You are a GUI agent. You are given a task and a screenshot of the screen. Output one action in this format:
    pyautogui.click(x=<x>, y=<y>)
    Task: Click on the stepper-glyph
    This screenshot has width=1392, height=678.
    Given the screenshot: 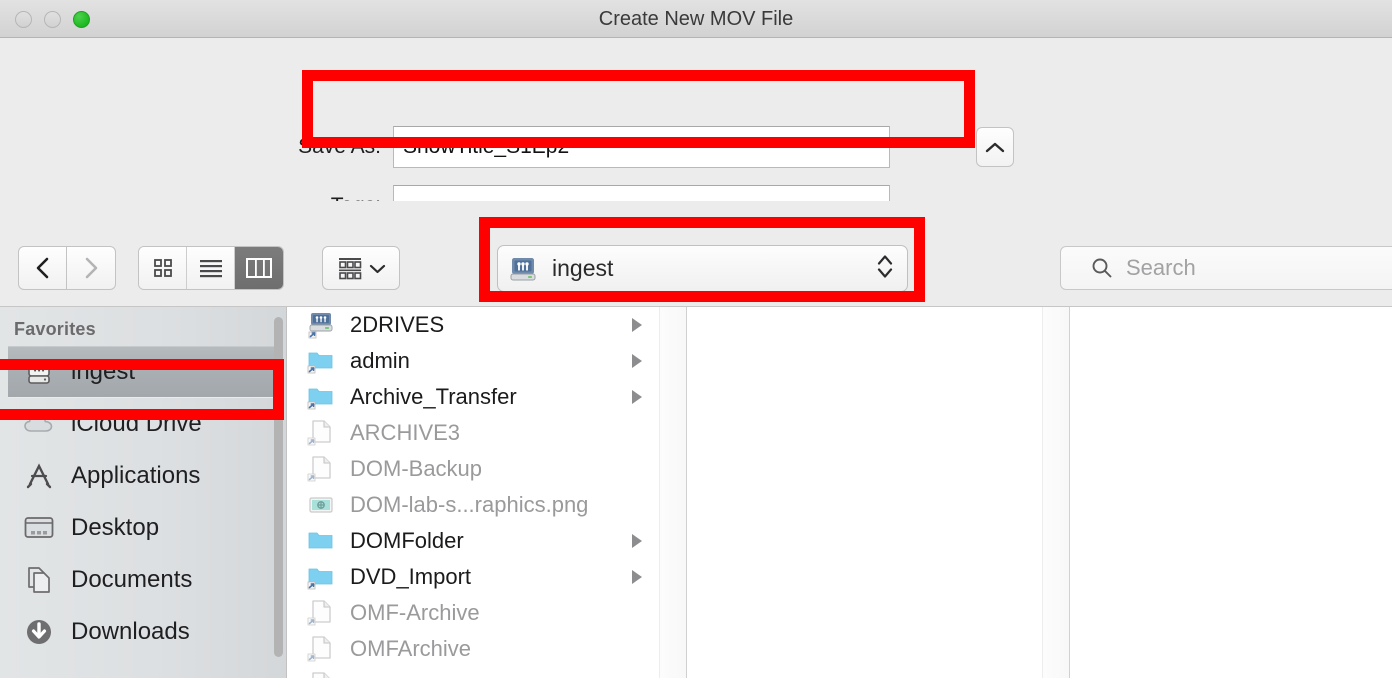 What is the action you would take?
    pyautogui.click(x=885, y=266)
    